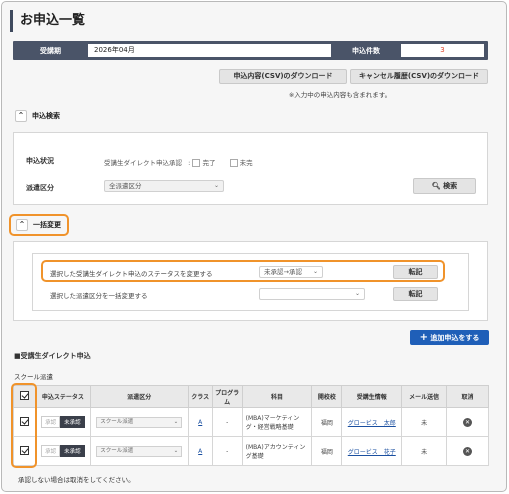  Describe the element at coordinates (366, 50) in the screenshot. I see `count-label: 申込件数` at that location.